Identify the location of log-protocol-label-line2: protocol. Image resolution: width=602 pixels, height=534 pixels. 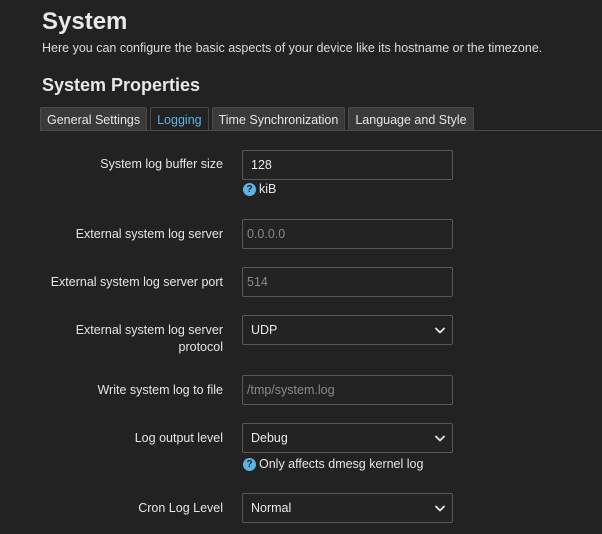
(200, 347).